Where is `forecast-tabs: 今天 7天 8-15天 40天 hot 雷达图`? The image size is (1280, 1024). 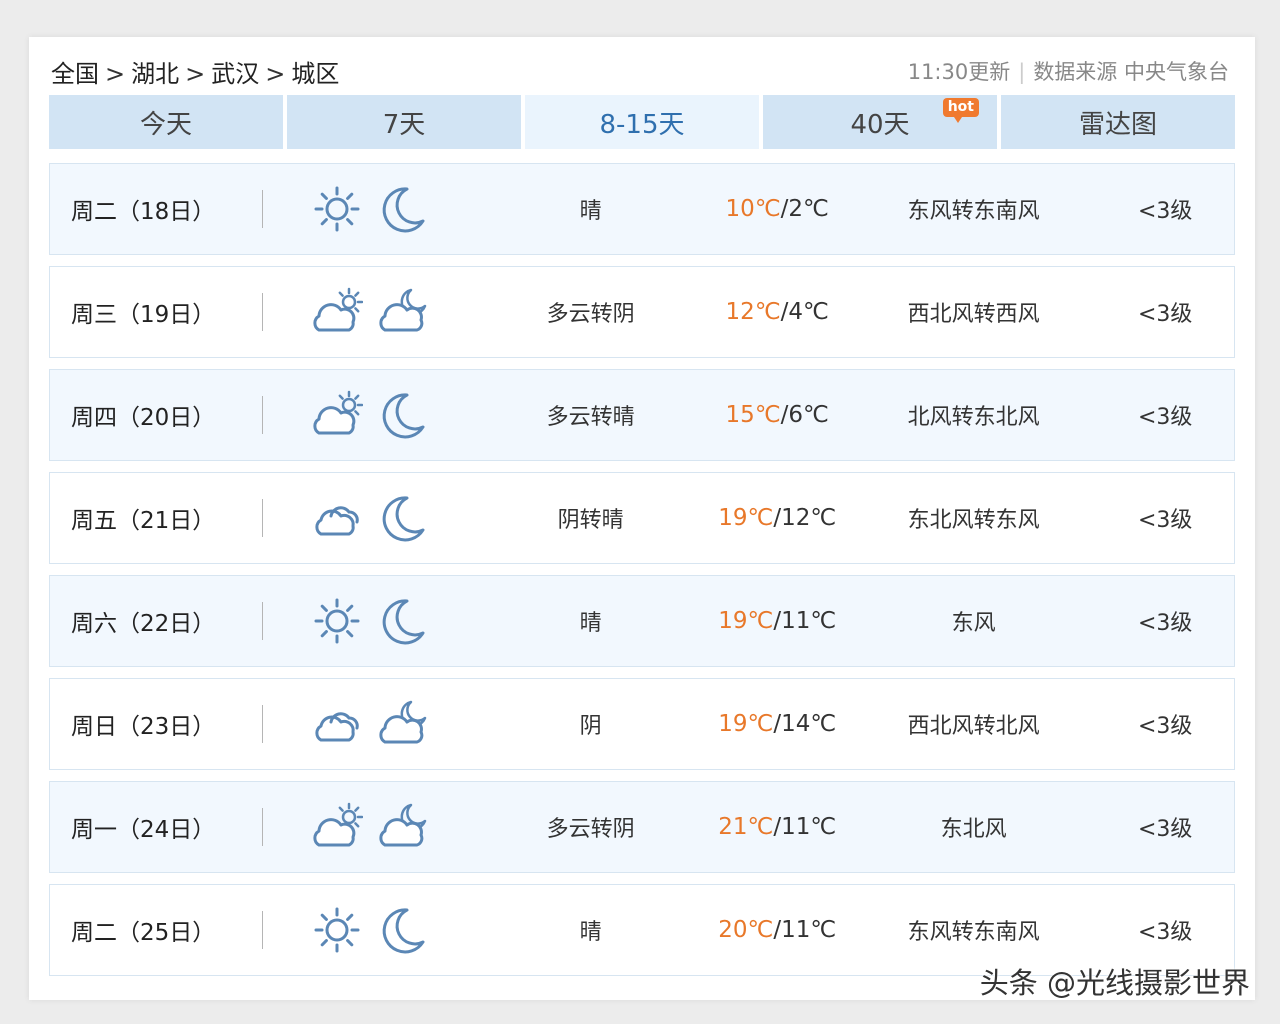
forecast-tabs: 今天 7天 8-15天 40天 hot 雷达图 is located at coordinates (642, 122).